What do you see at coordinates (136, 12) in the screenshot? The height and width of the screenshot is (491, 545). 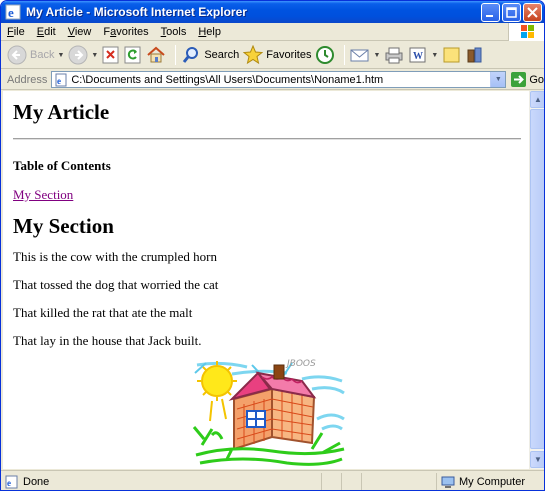 I see `window-title: My Article - Microsoft Internet Explorer` at bounding box center [136, 12].